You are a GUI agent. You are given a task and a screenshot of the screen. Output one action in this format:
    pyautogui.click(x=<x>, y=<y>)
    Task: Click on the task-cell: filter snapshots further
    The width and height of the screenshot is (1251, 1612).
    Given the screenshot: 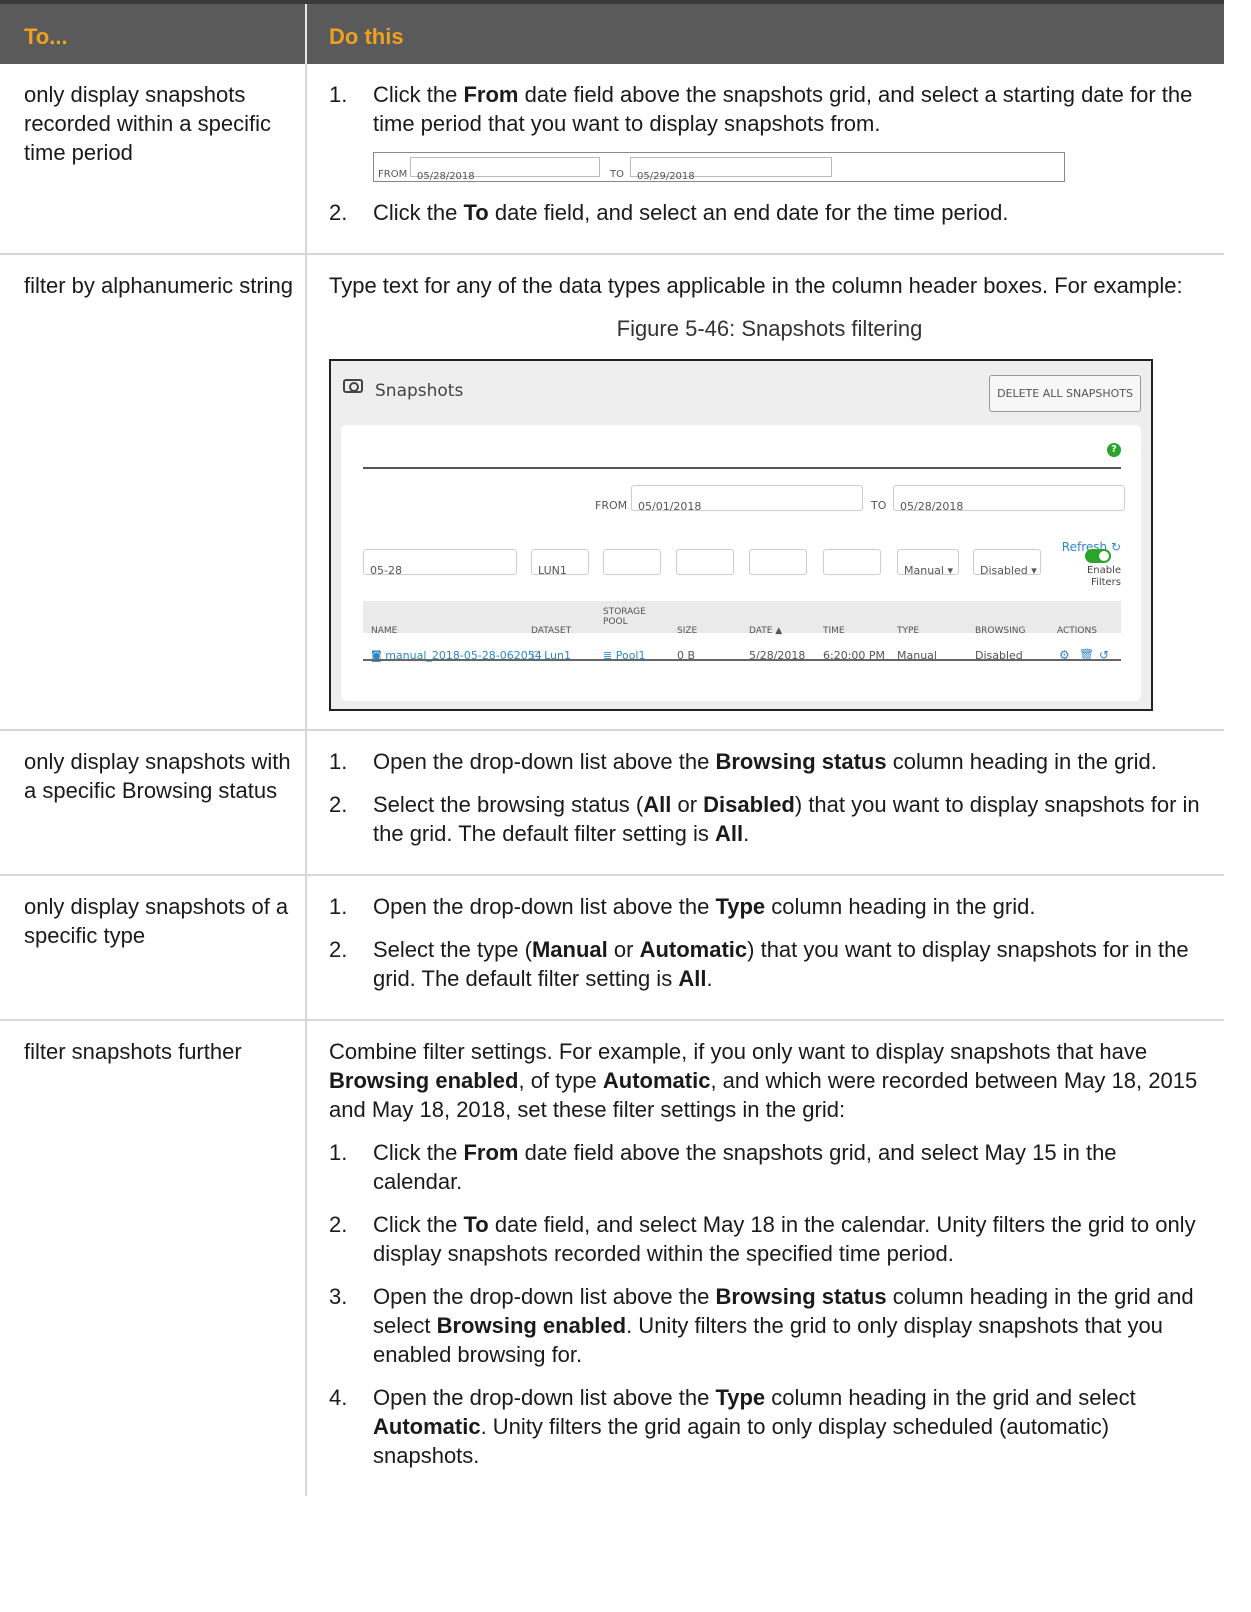 What is the action you would take?
    pyautogui.click(x=153, y=1258)
    